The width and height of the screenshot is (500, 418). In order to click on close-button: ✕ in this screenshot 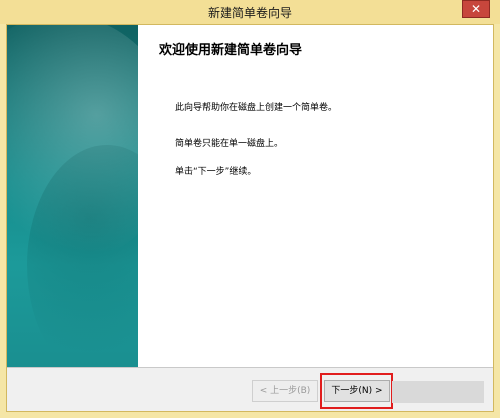, I will do `click(476, 9)`.